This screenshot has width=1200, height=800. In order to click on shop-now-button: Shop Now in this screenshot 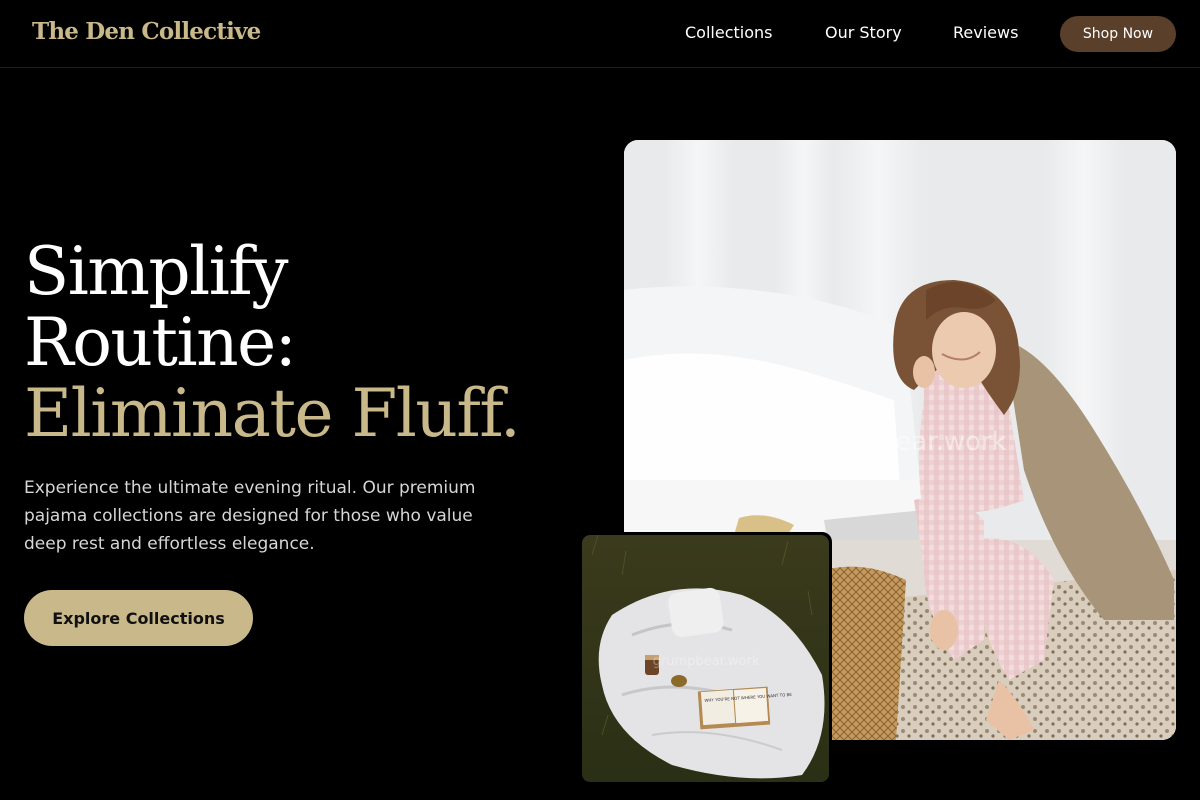, I will do `click(1118, 34)`.